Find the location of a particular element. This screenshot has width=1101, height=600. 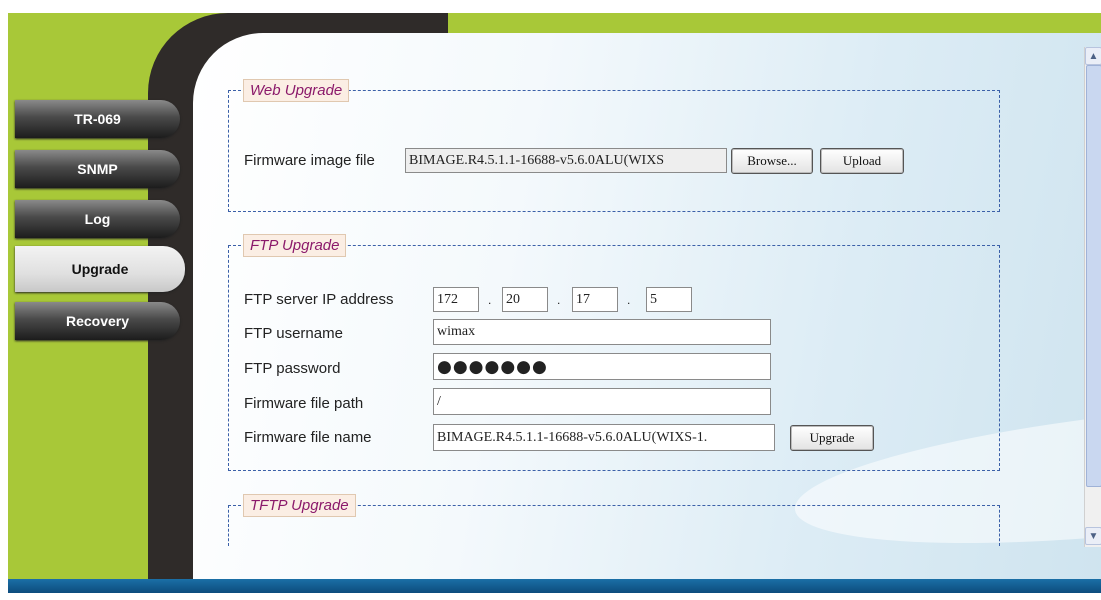

sidebar-item-label: SNMP is located at coordinates (97, 169).